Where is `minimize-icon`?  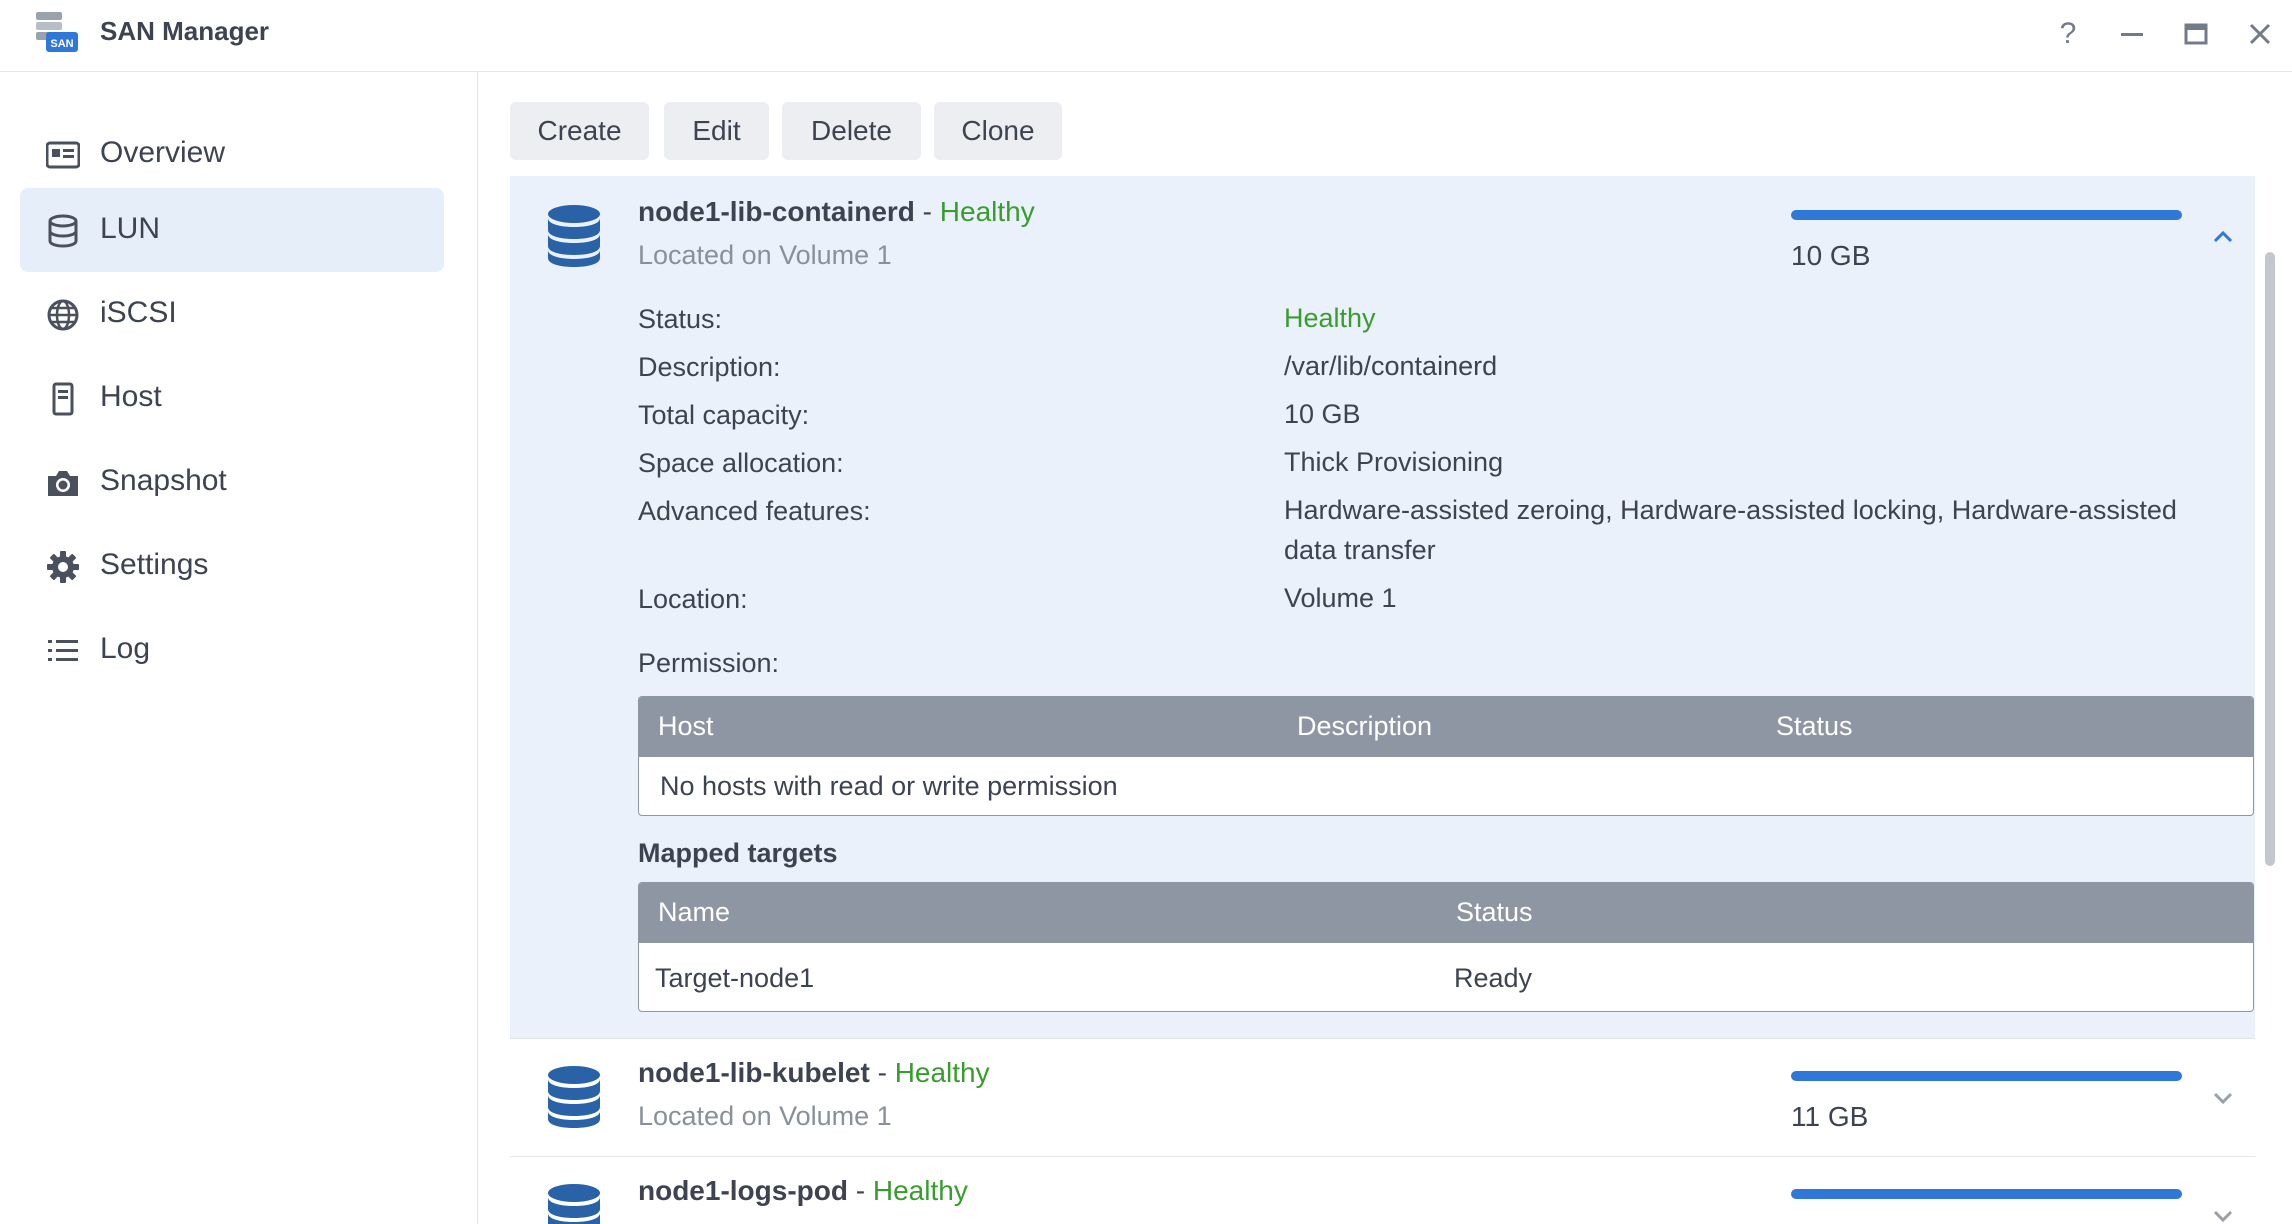
minimize-icon is located at coordinates (2132, 34).